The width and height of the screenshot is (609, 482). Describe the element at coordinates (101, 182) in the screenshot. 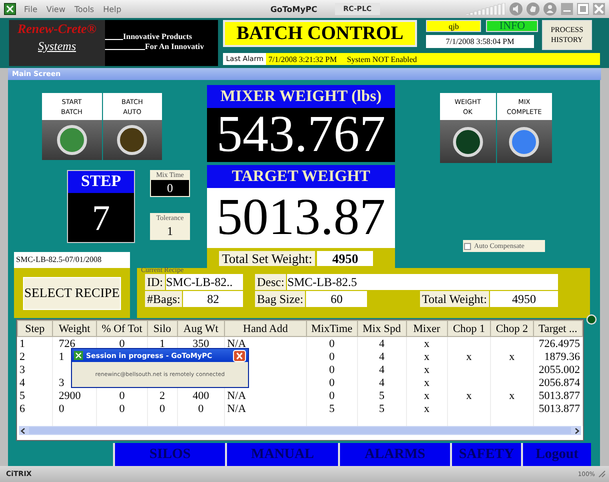

I see `step-label: STEP` at that location.